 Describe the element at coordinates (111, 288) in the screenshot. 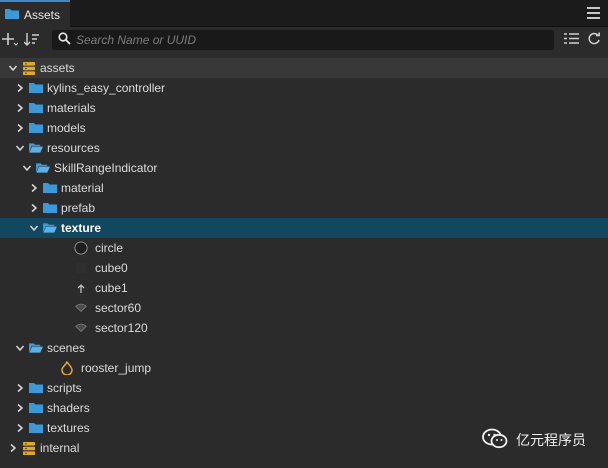

I see `tree-item-label: cube1` at that location.